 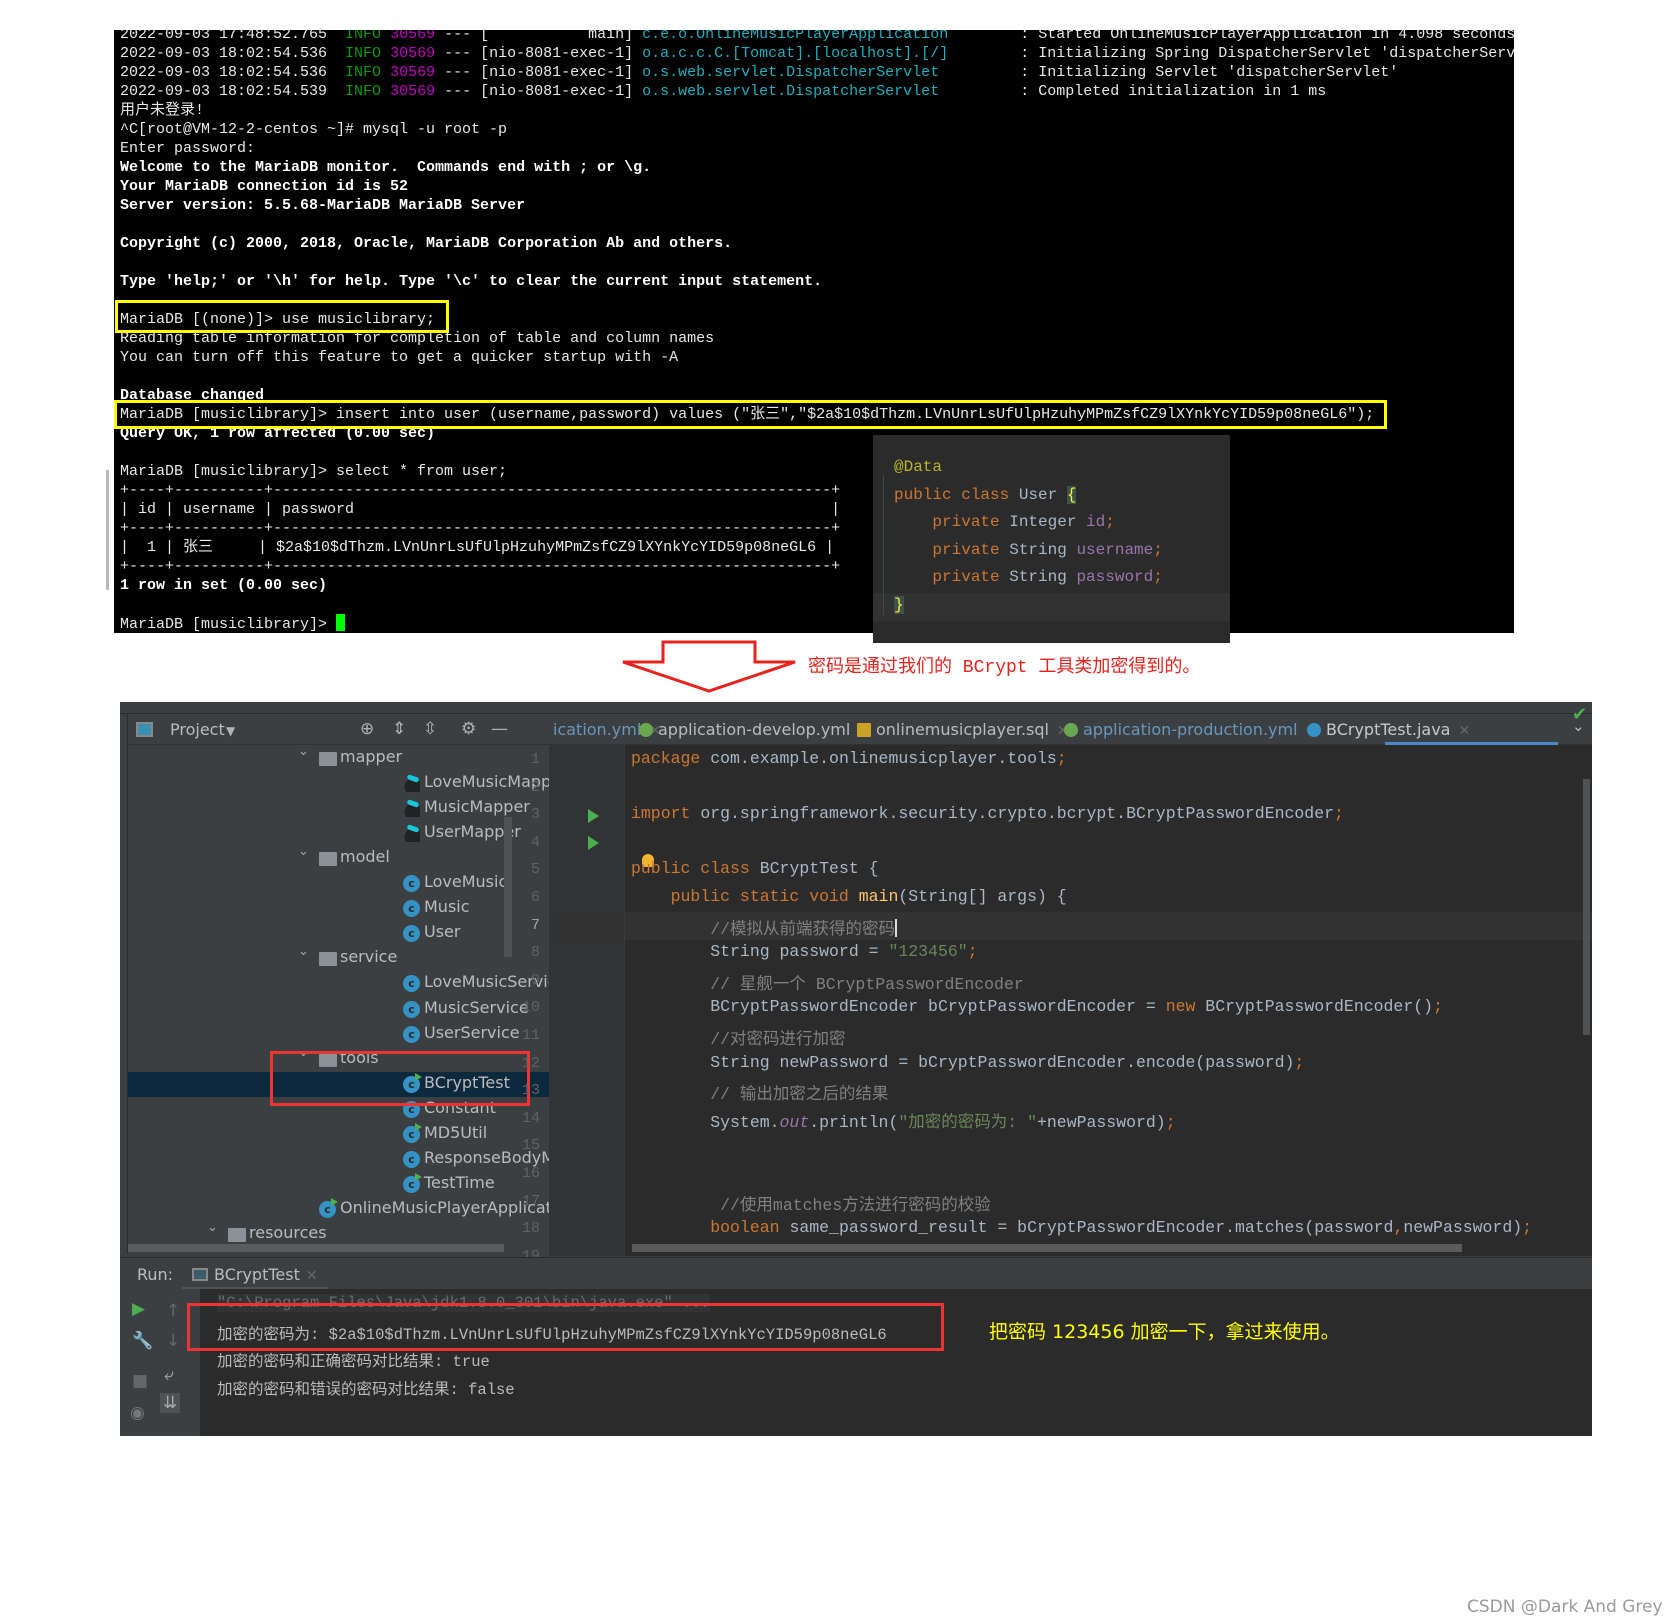 I want to click on scroll-to-end-icon: ⇊, so click(x=170, y=1403).